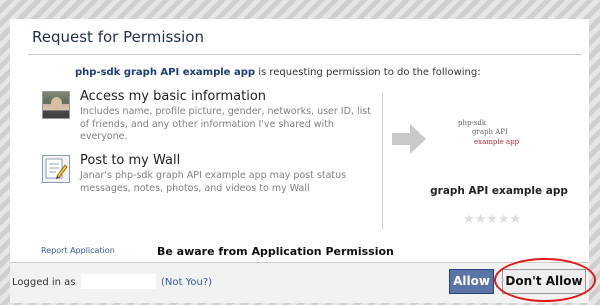 The width and height of the screenshot is (600, 305). What do you see at coordinates (173, 96) in the screenshot?
I see `permission-title: Access my basic information` at bounding box center [173, 96].